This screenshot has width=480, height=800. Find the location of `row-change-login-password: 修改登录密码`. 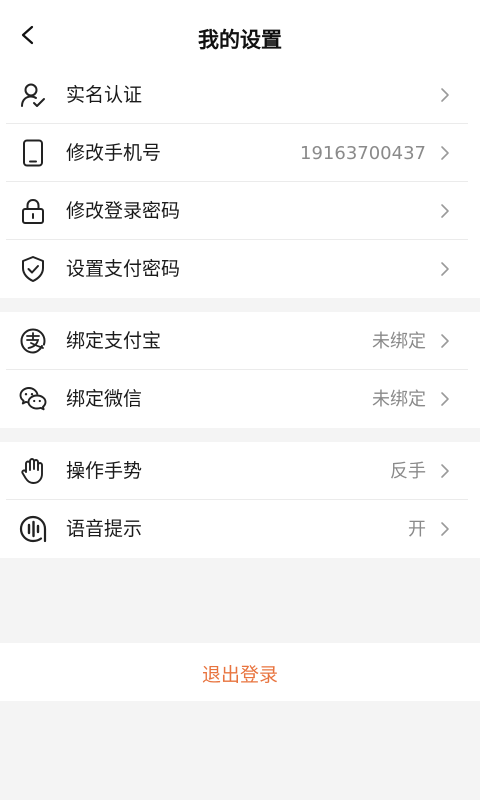

row-change-login-password: 修改登录密码 is located at coordinates (240, 211).